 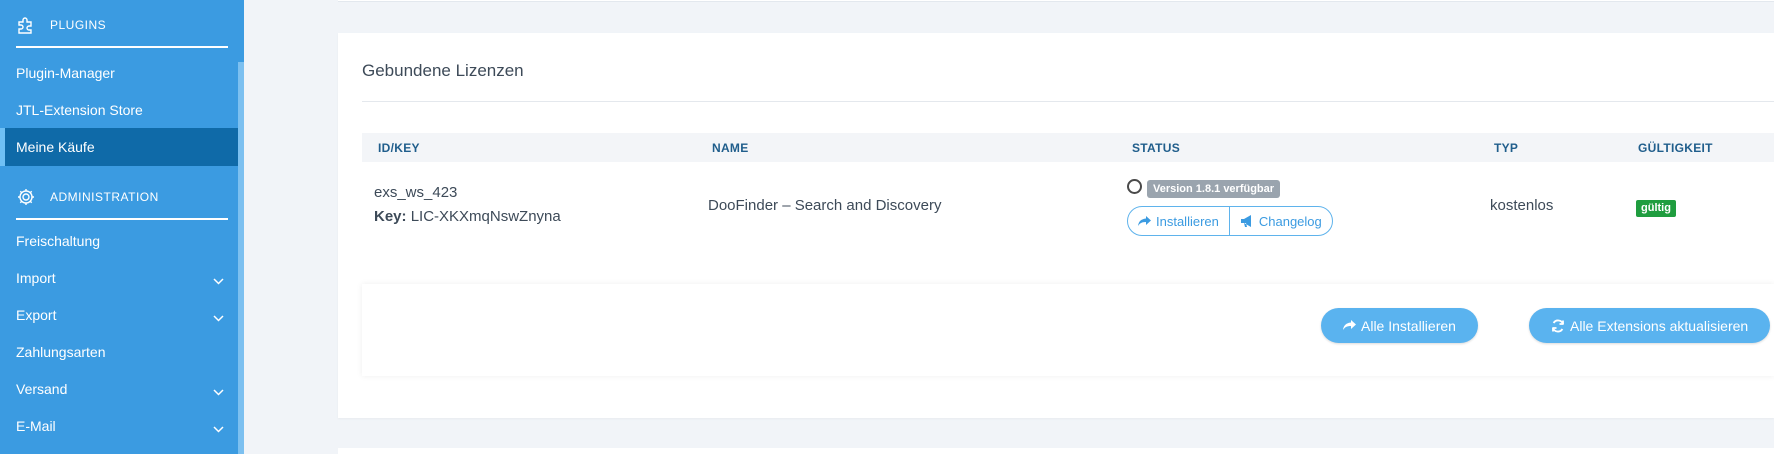 I want to click on table-header: ID/KEY NAME STATUS TYP GÜLTIGKEIT, so click(x=1068, y=147).